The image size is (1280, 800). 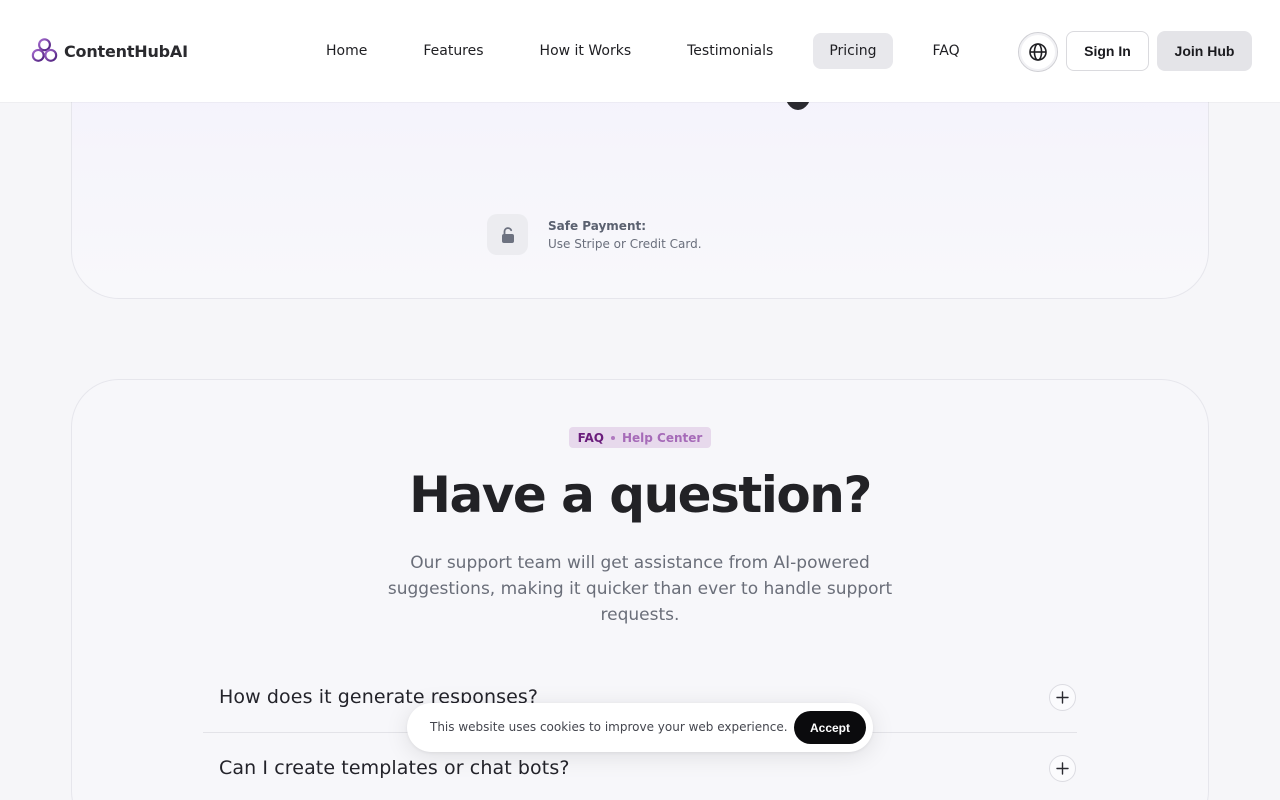 What do you see at coordinates (507, 234) in the screenshot?
I see `lock-icon` at bounding box center [507, 234].